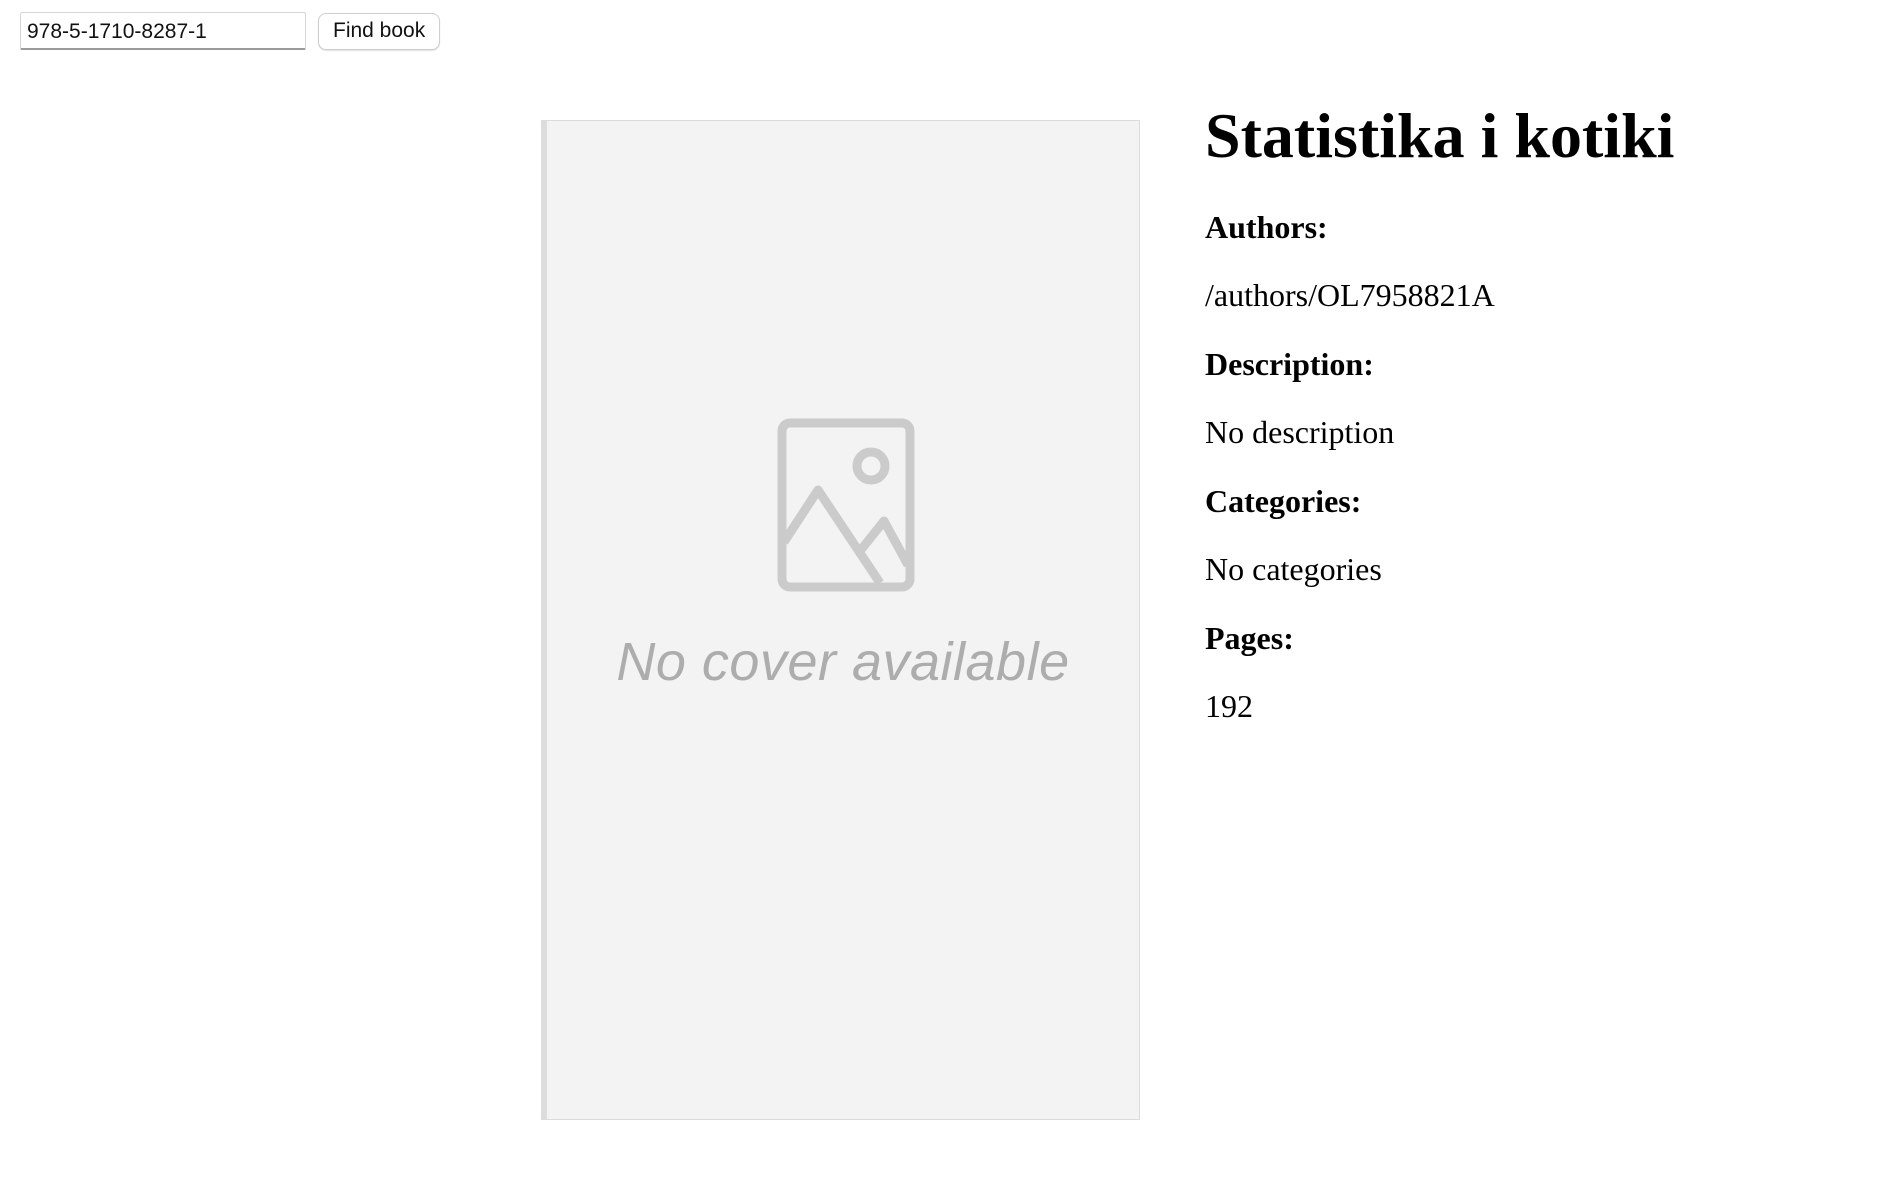  What do you see at coordinates (379, 31) in the screenshot?
I see `find-book-button: Find book` at bounding box center [379, 31].